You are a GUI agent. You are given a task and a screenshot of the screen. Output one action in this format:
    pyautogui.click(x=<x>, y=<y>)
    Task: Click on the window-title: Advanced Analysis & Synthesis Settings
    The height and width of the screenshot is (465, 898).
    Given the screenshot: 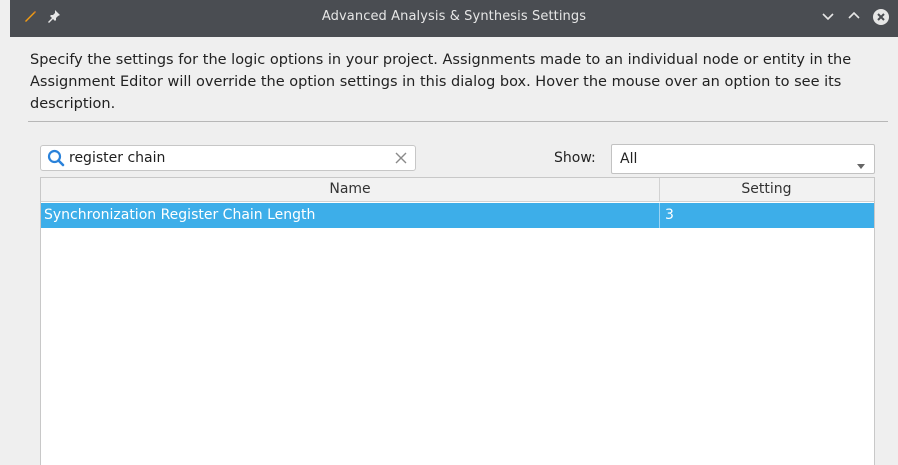 What is the action you would take?
    pyautogui.click(x=454, y=16)
    